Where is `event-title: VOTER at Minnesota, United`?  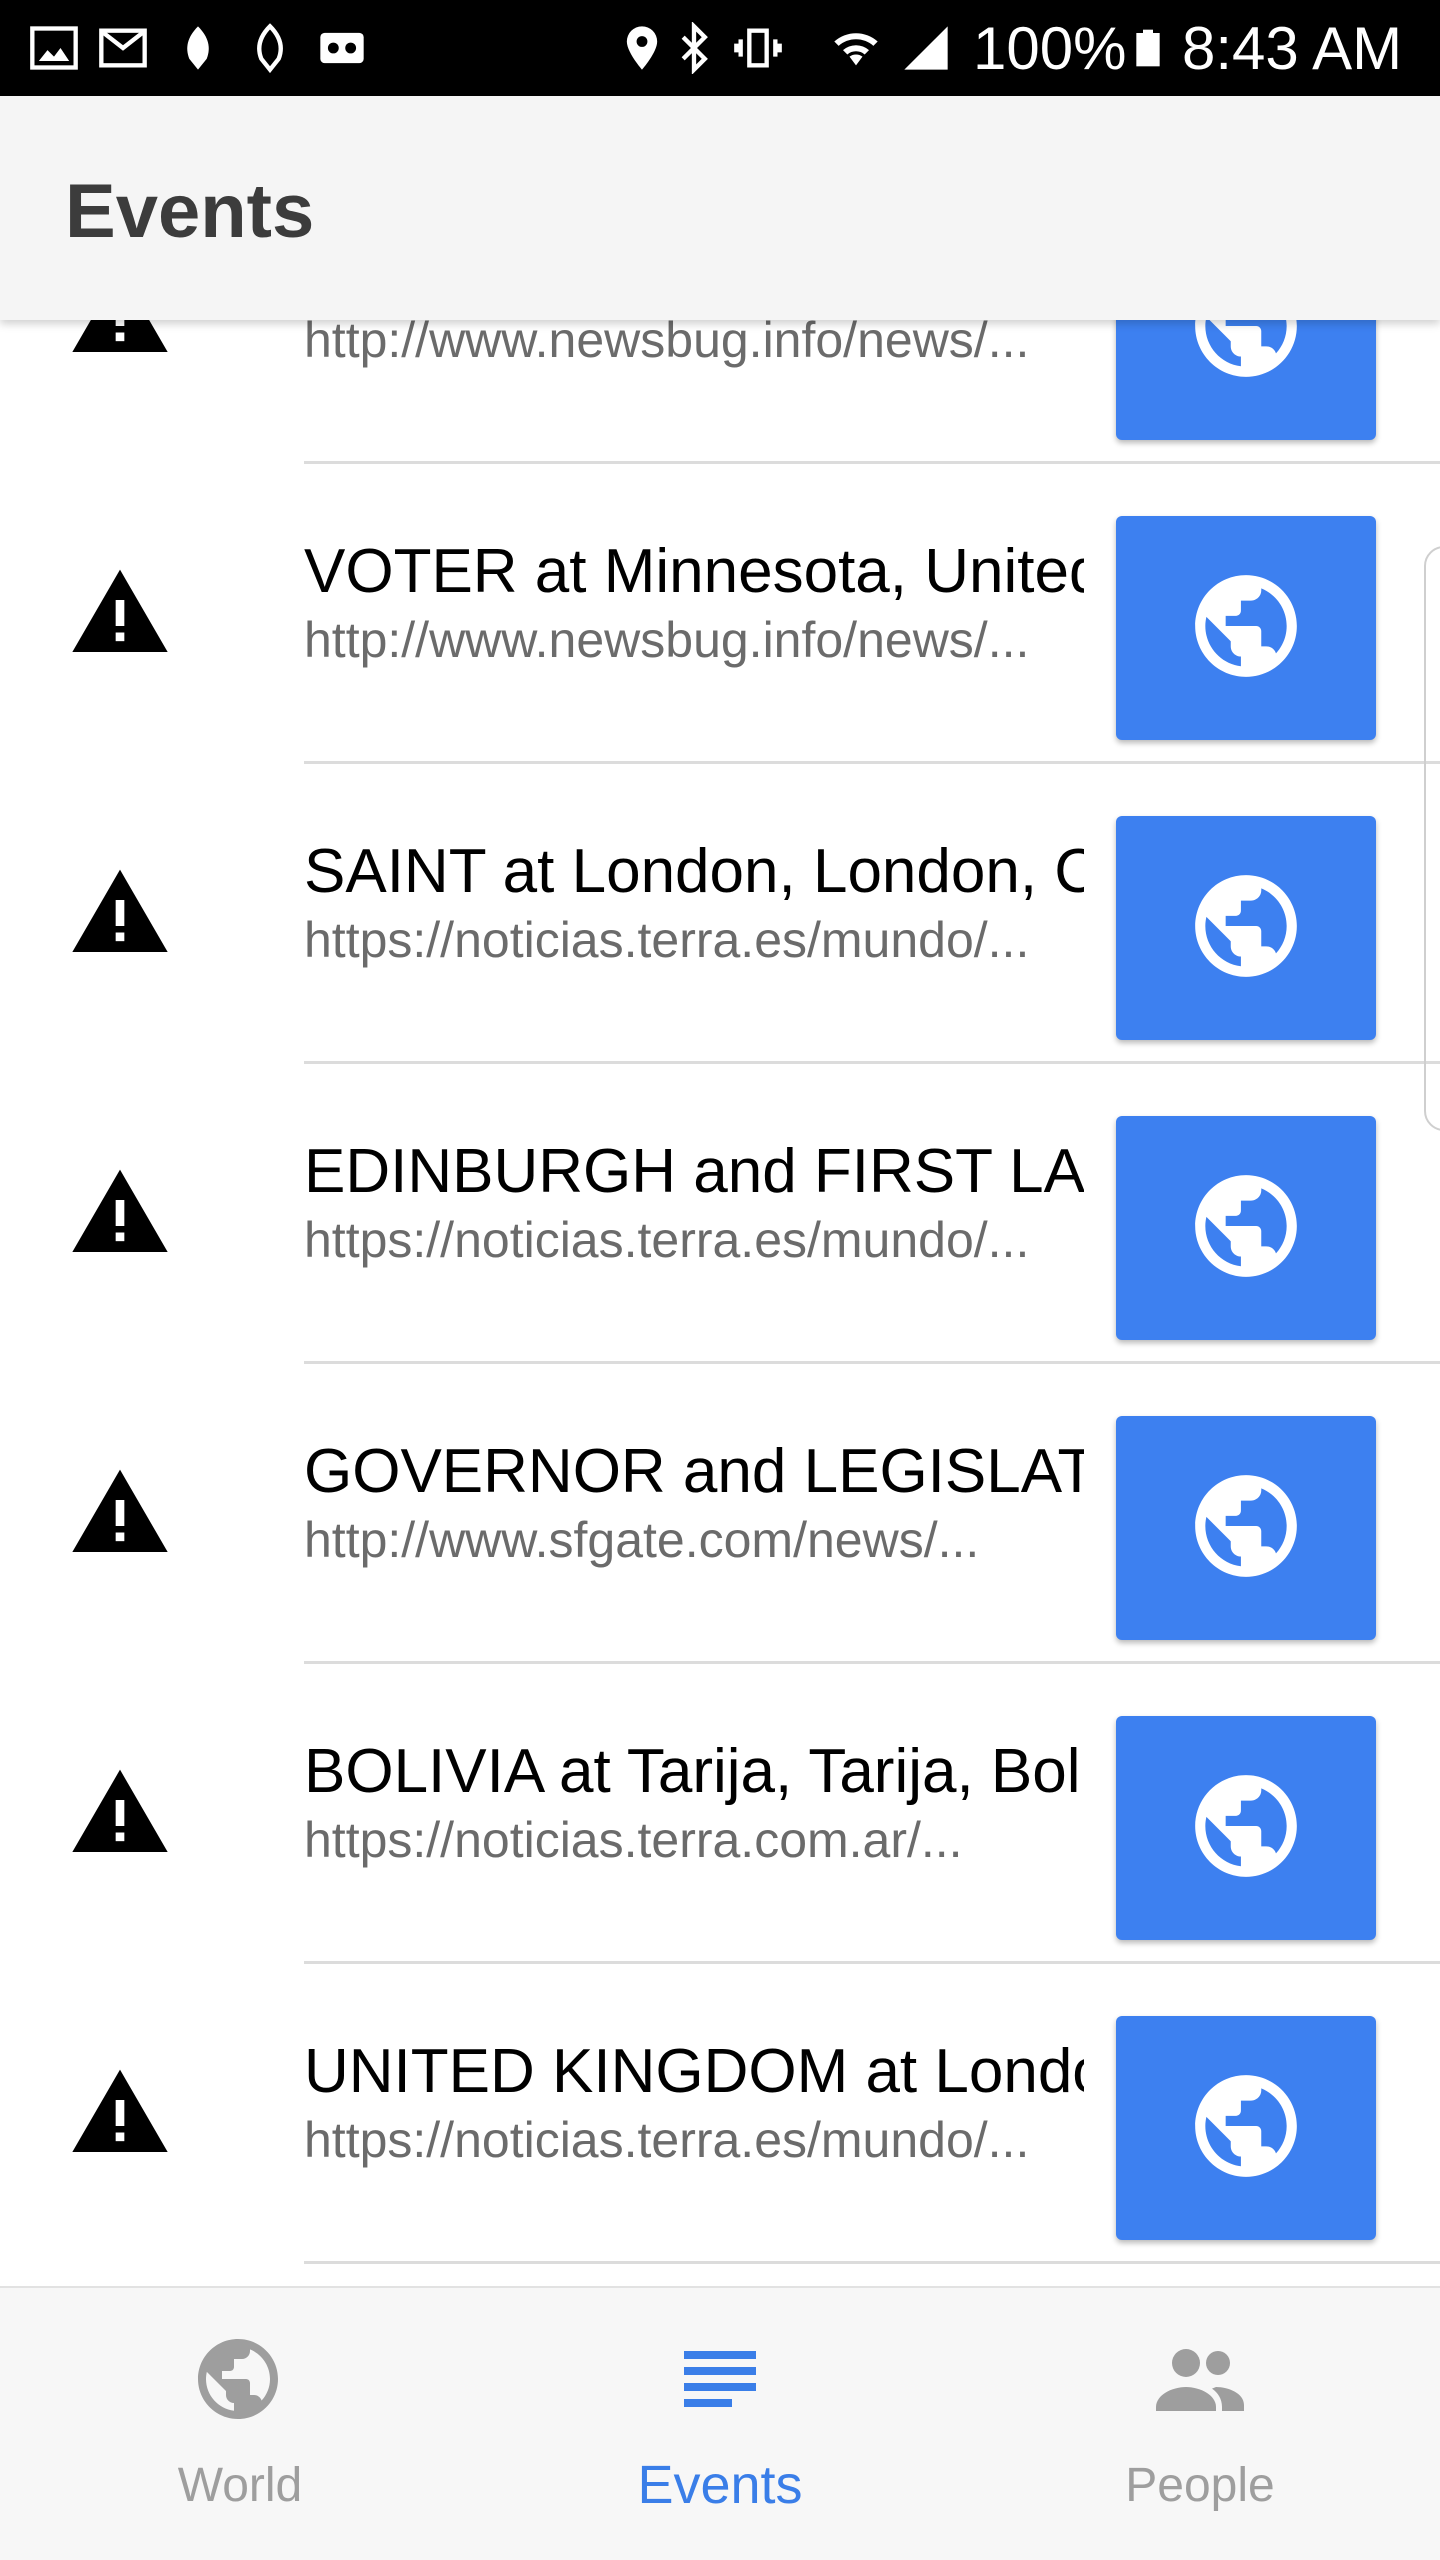 event-title: VOTER at Minnesota, United is located at coordinates (694, 571).